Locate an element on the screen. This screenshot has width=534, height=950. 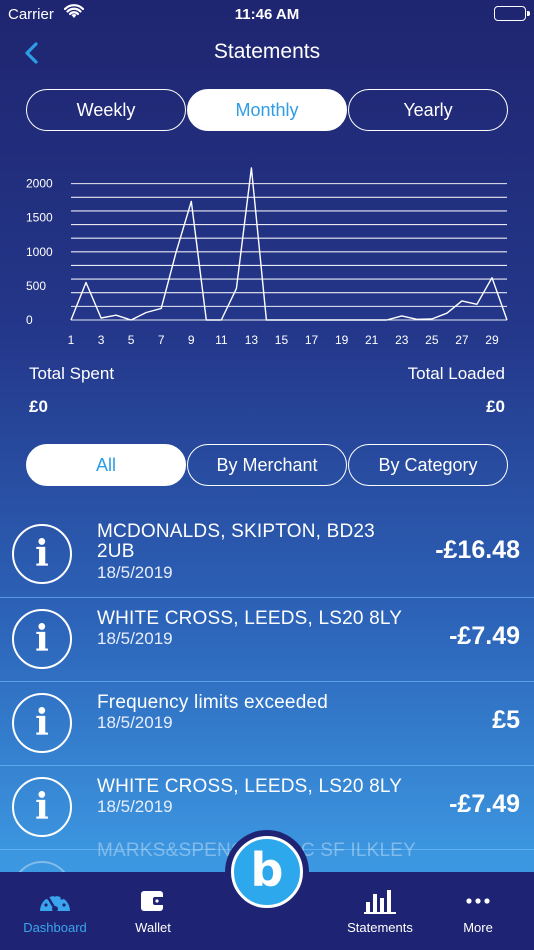
chart-x-tick-label: 11 is located at coordinates (221, 340).